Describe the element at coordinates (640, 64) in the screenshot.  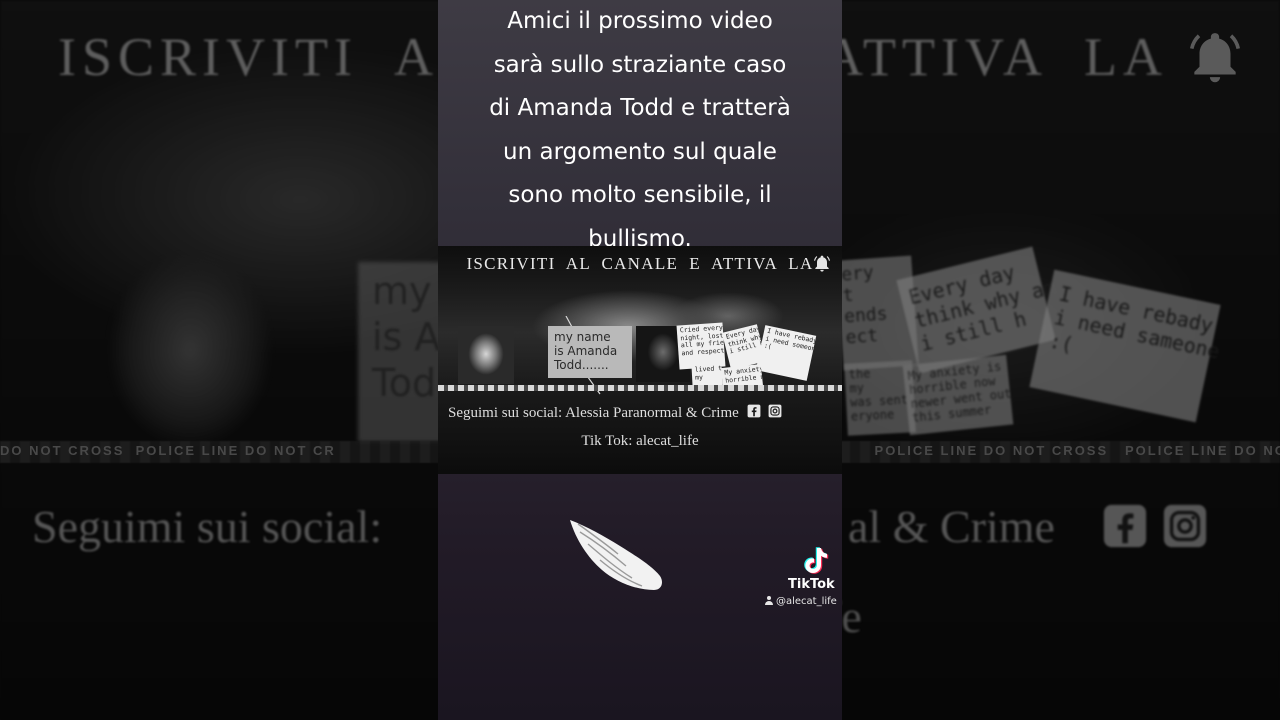
I see `caption-line: sarà sullo straziante caso` at that location.